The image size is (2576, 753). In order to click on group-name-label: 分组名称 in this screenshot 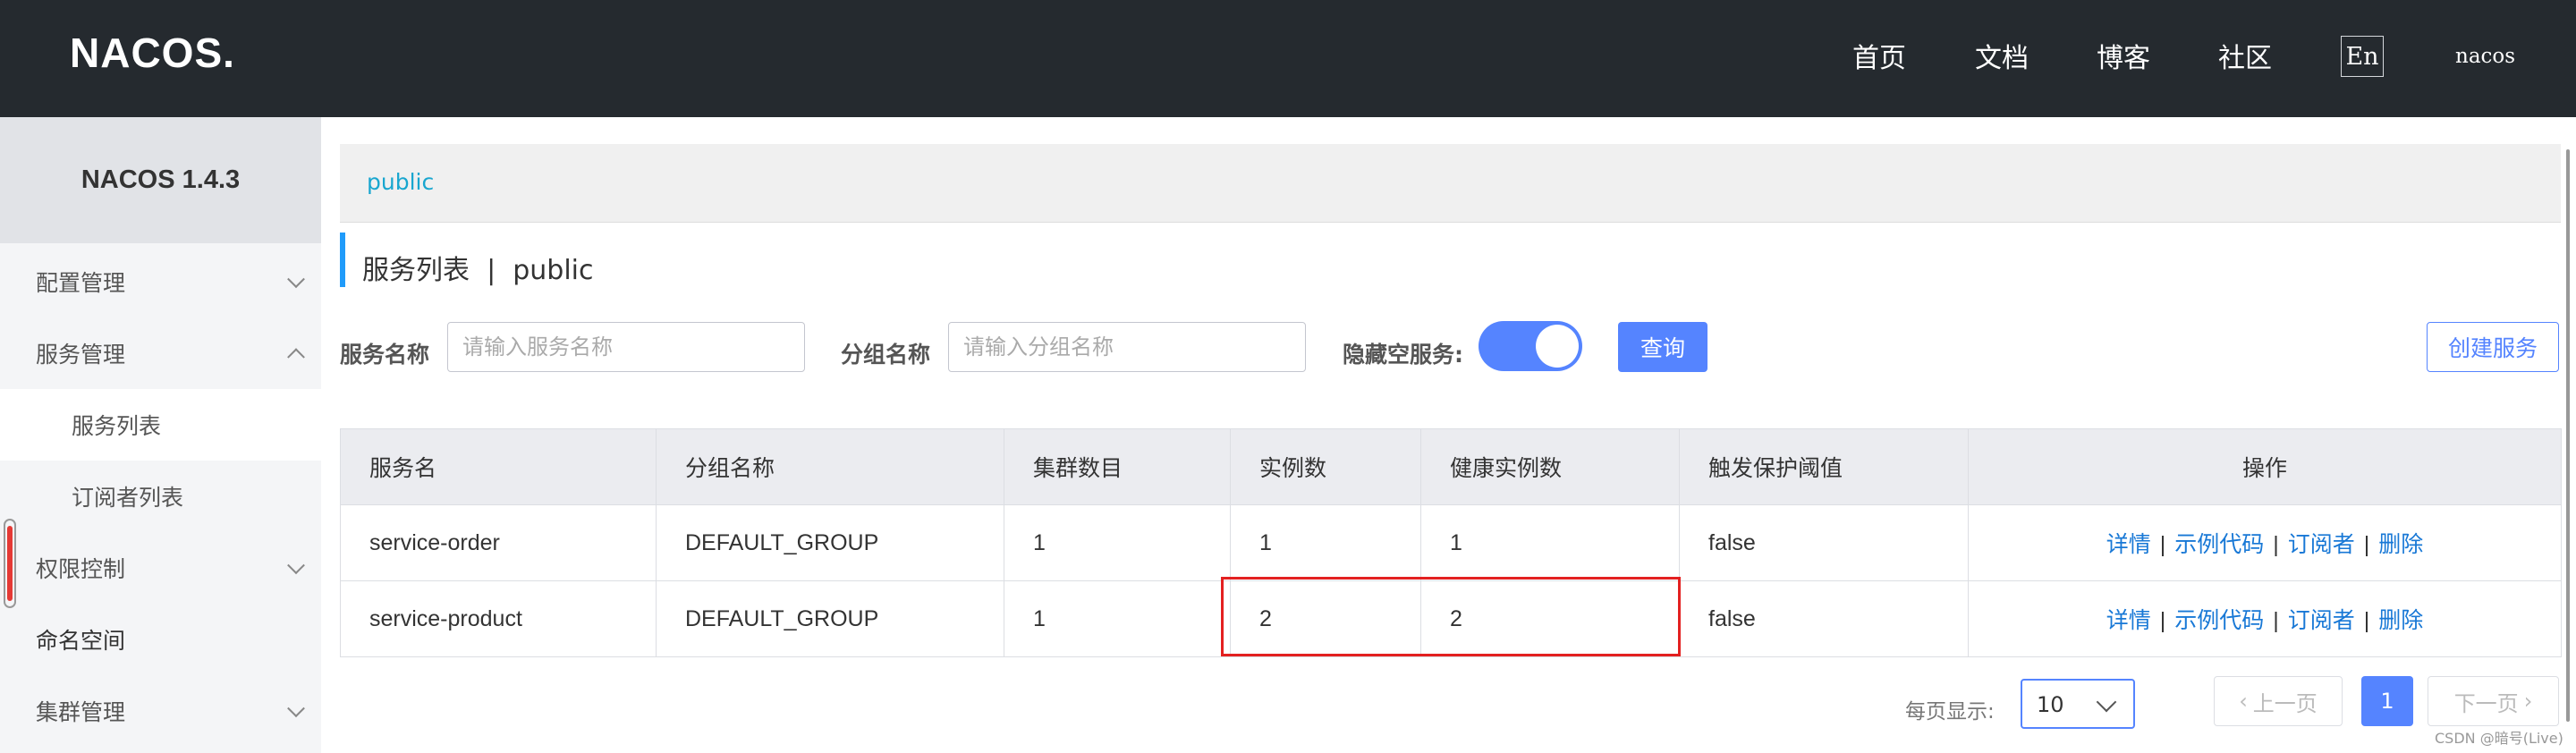, I will do `click(886, 355)`.